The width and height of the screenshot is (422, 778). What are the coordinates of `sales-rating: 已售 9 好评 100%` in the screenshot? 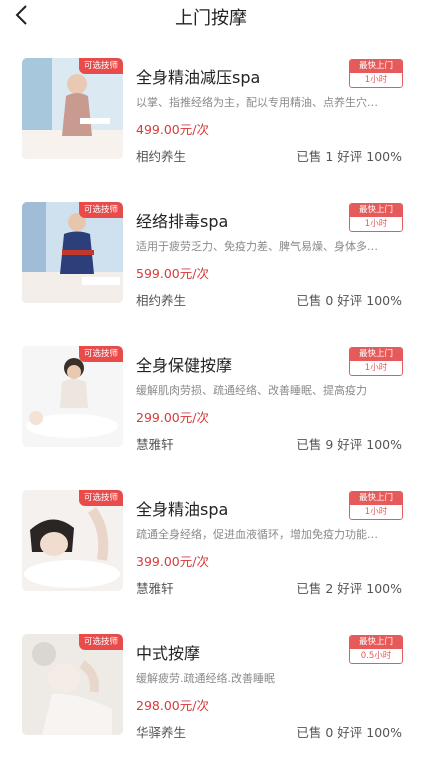 It's located at (349, 444).